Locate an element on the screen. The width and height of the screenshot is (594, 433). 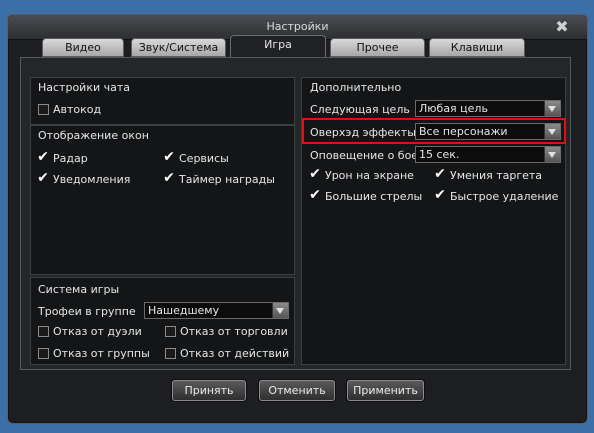
quick-delete-label: Быстрое удаление is located at coordinates (504, 196).